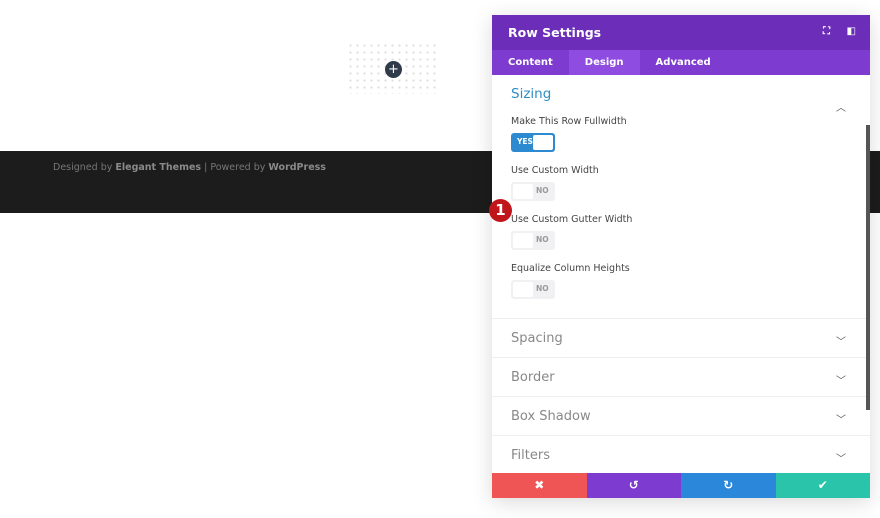 This screenshot has width=880, height=518. What do you see at coordinates (681, 454) in the screenshot?
I see `group-filters: Filters ﹀` at bounding box center [681, 454].